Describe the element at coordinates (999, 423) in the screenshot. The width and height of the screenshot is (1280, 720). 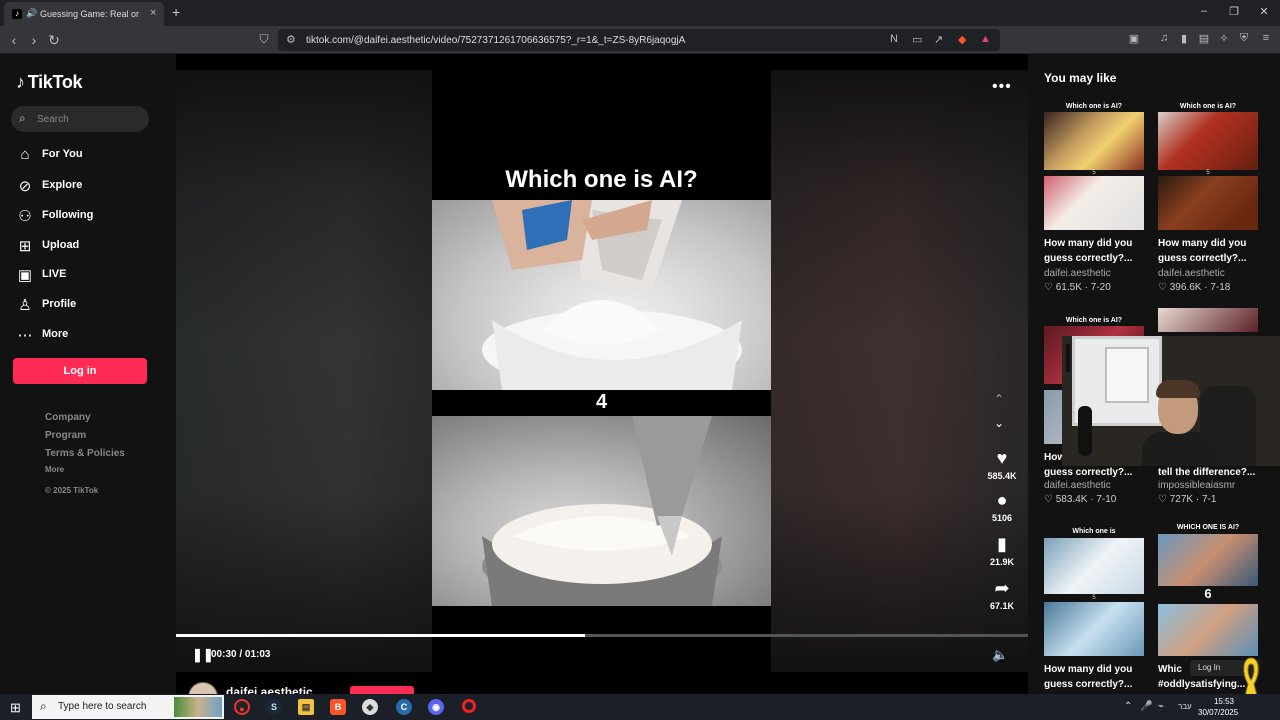
I see `next-video-icon: ⌄` at that location.